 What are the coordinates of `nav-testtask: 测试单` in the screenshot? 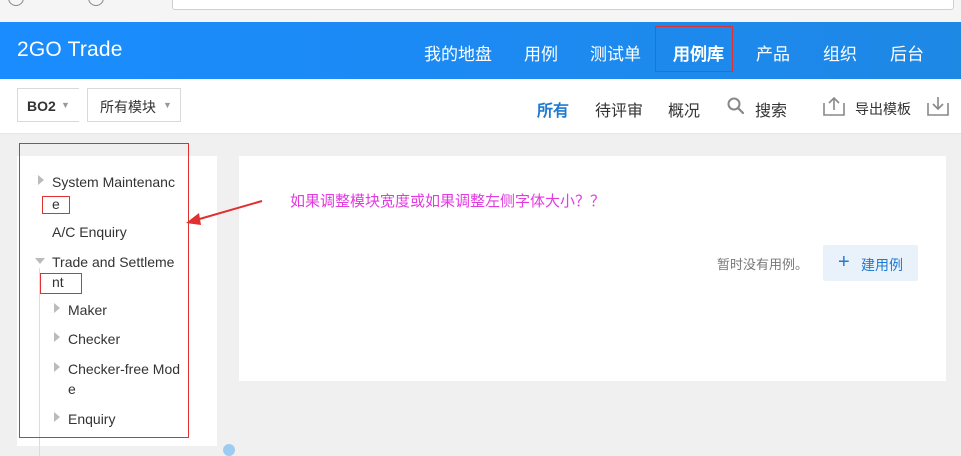 It's located at (615, 52).